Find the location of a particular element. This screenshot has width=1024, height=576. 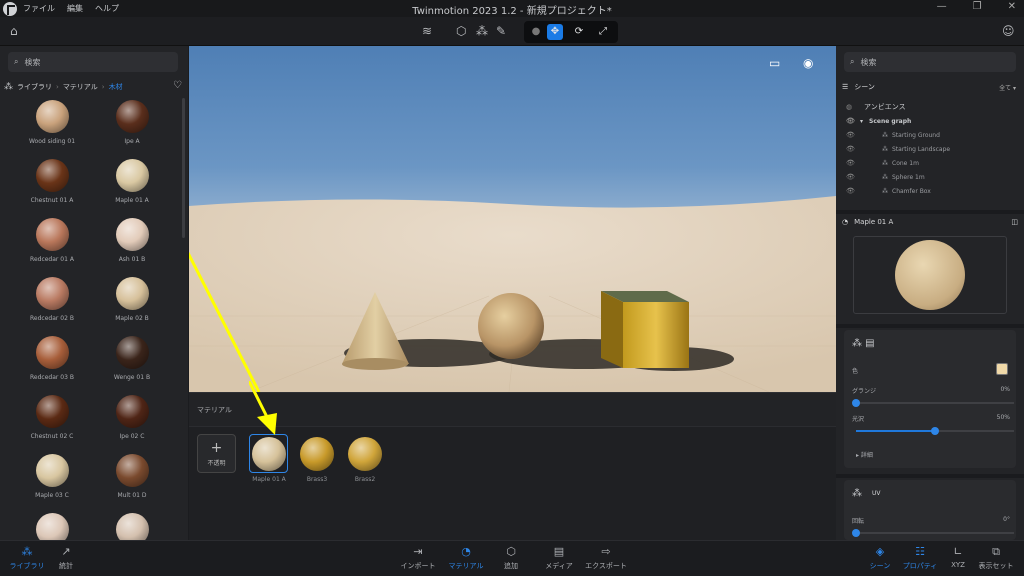

drawer-slot-brass2 is located at coordinates (364, 453).